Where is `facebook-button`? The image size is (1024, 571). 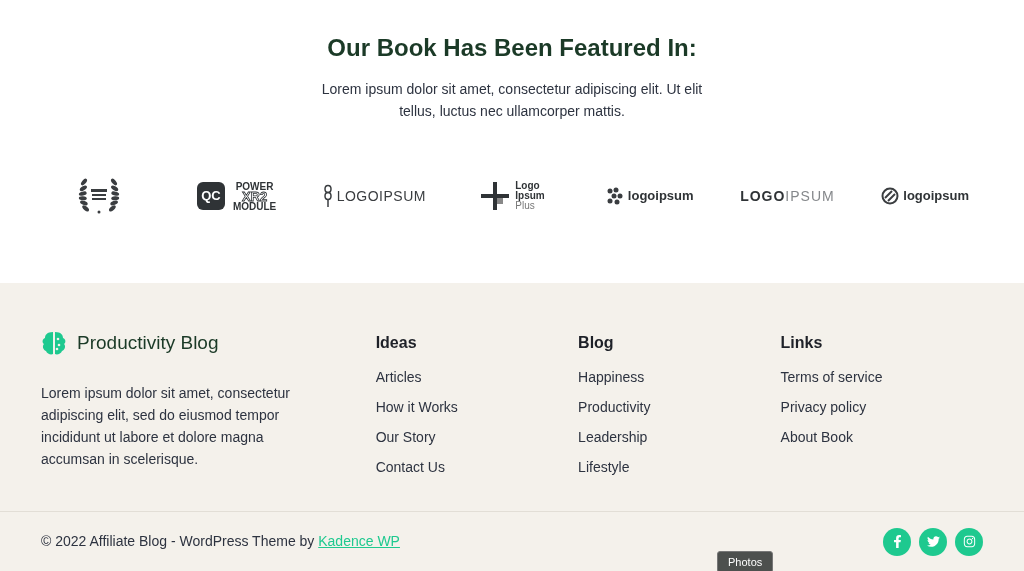
facebook-button is located at coordinates (897, 541).